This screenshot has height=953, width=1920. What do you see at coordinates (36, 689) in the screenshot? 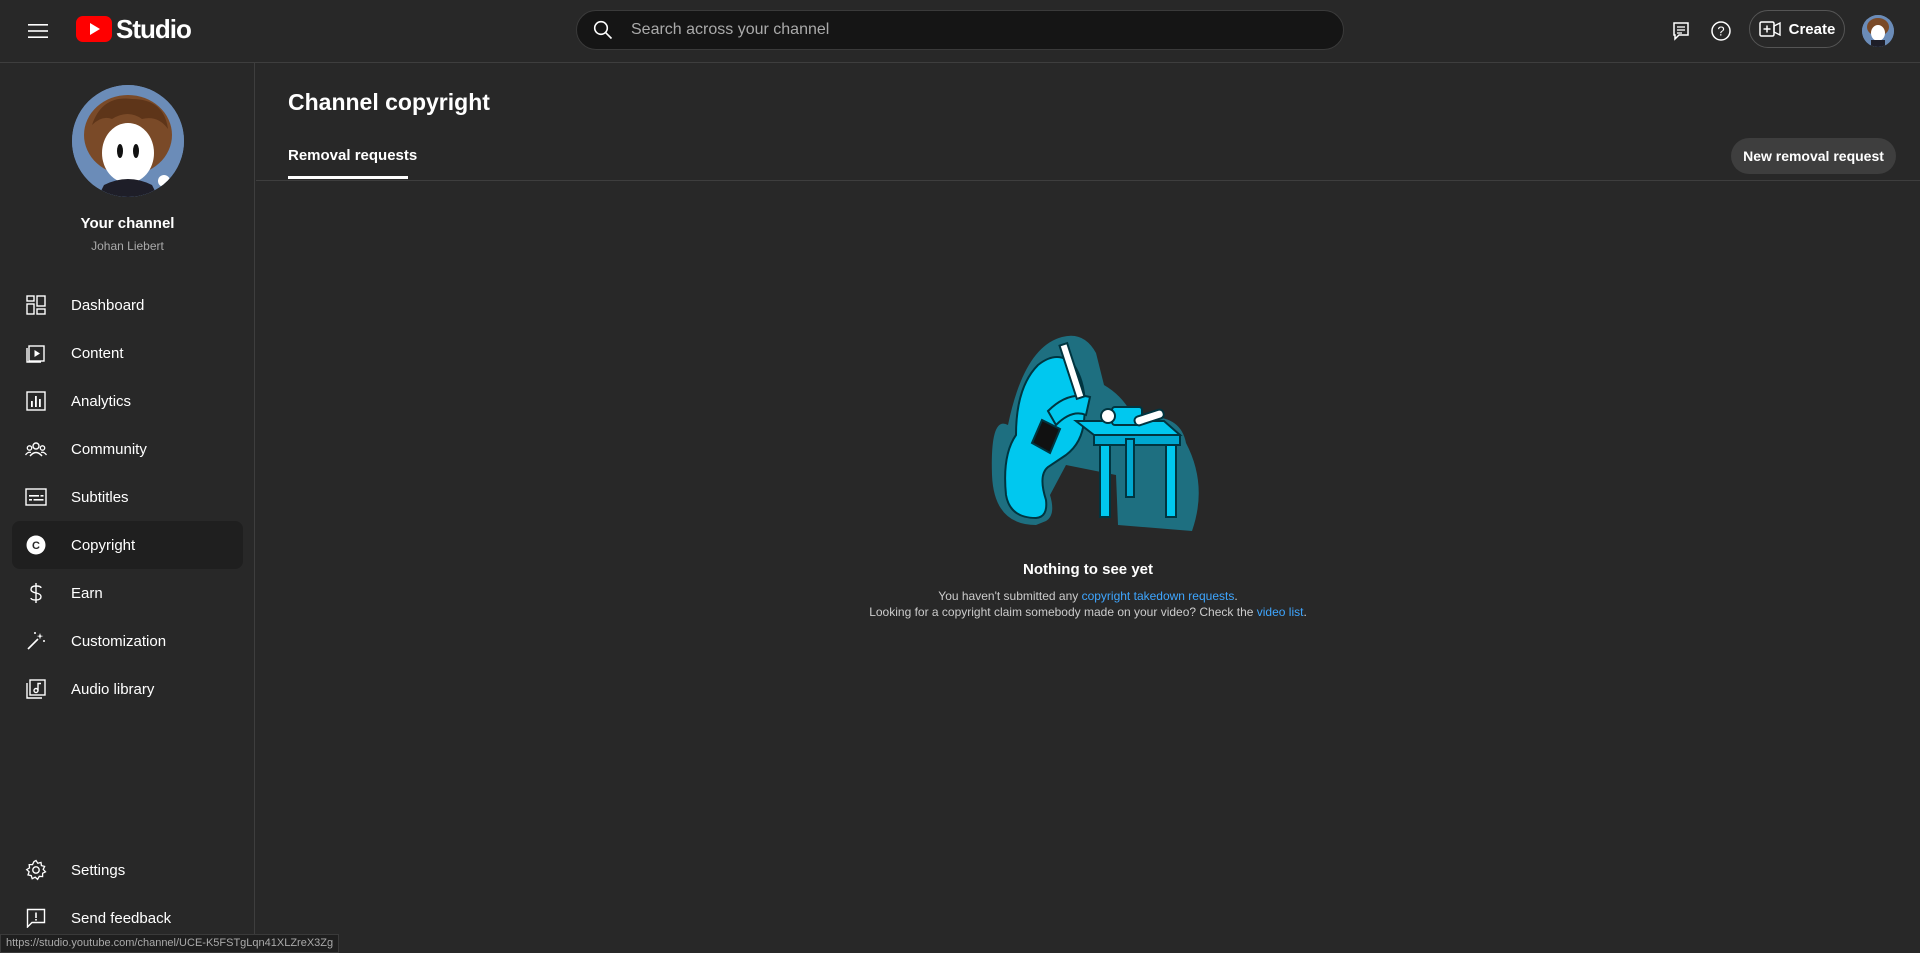
I see `audio-library-icon` at bounding box center [36, 689].